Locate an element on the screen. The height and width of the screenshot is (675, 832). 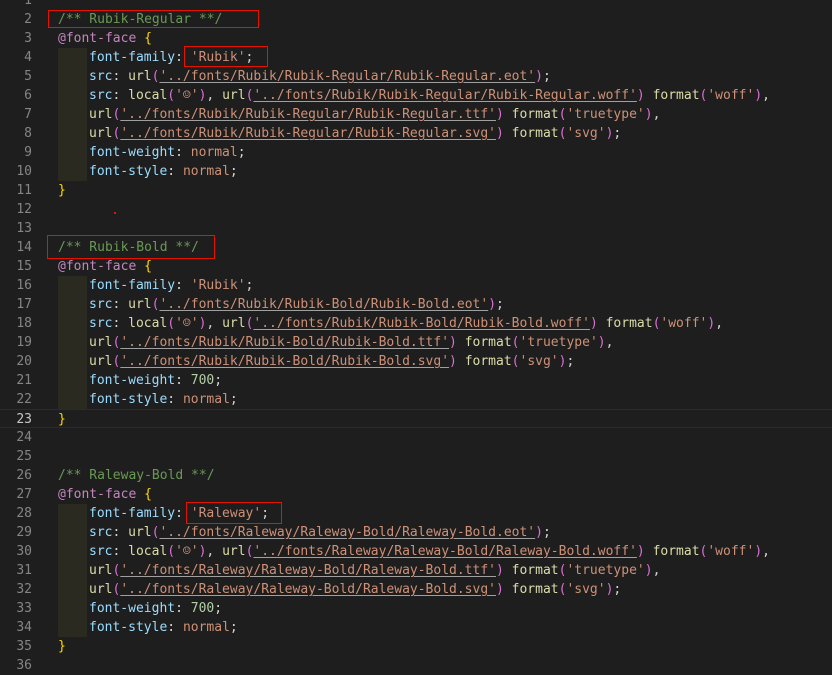
token-str: '☺' is located at coordinates (187, 95).